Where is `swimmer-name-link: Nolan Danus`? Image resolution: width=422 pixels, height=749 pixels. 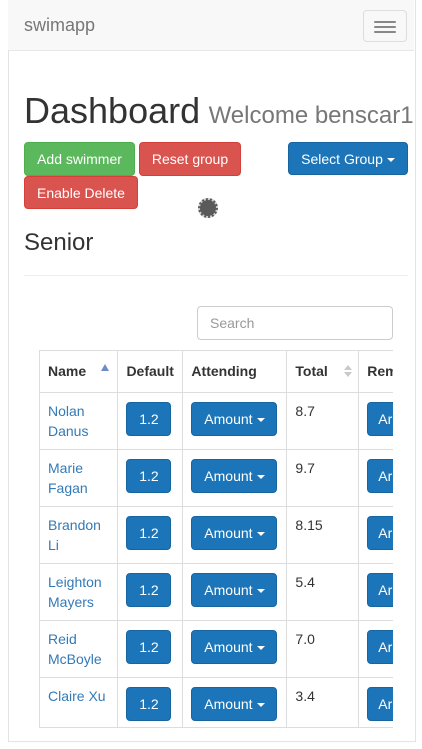
swimmer-name-link: Nolan Danus is located at coordinates (78, 421).